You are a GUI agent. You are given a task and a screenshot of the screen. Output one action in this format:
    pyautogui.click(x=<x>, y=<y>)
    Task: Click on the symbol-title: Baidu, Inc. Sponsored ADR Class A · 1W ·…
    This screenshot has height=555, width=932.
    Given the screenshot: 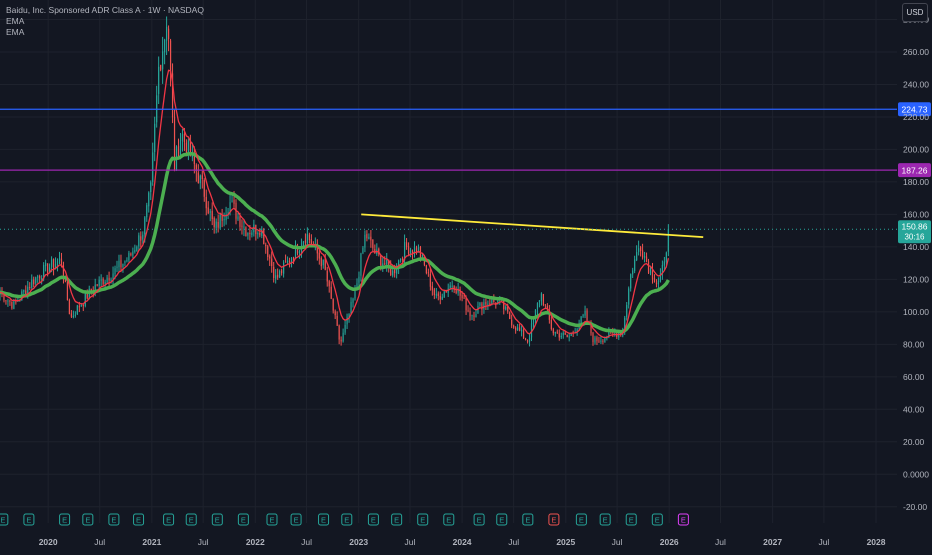 What is the action you would take?
    pyautogui.click(x=105, y=10)
    